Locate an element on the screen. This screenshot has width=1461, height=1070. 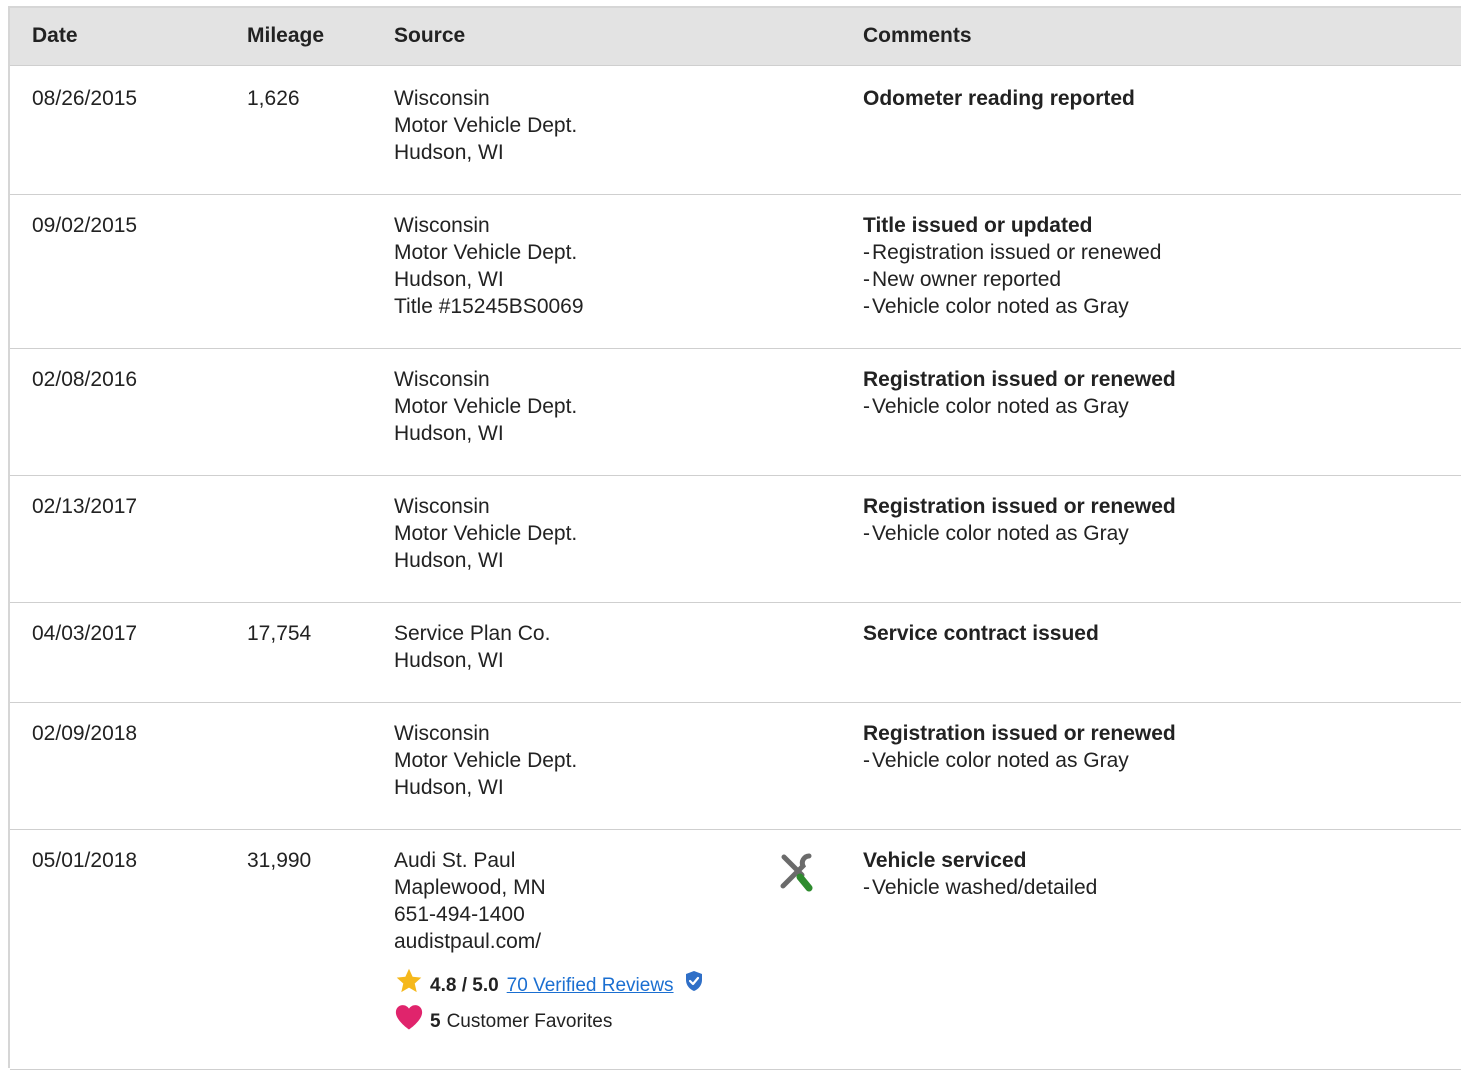
service-tools-icon is located at coordinates (798, 876).